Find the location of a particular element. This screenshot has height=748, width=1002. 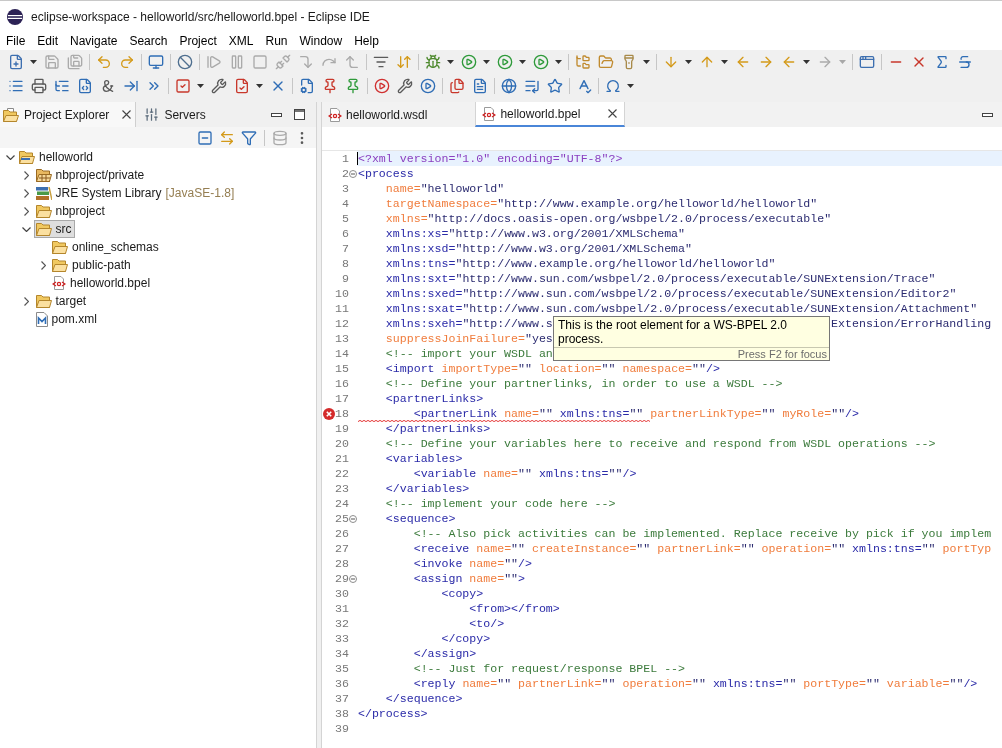

menu-item: File is located at coordinates (16, 41).